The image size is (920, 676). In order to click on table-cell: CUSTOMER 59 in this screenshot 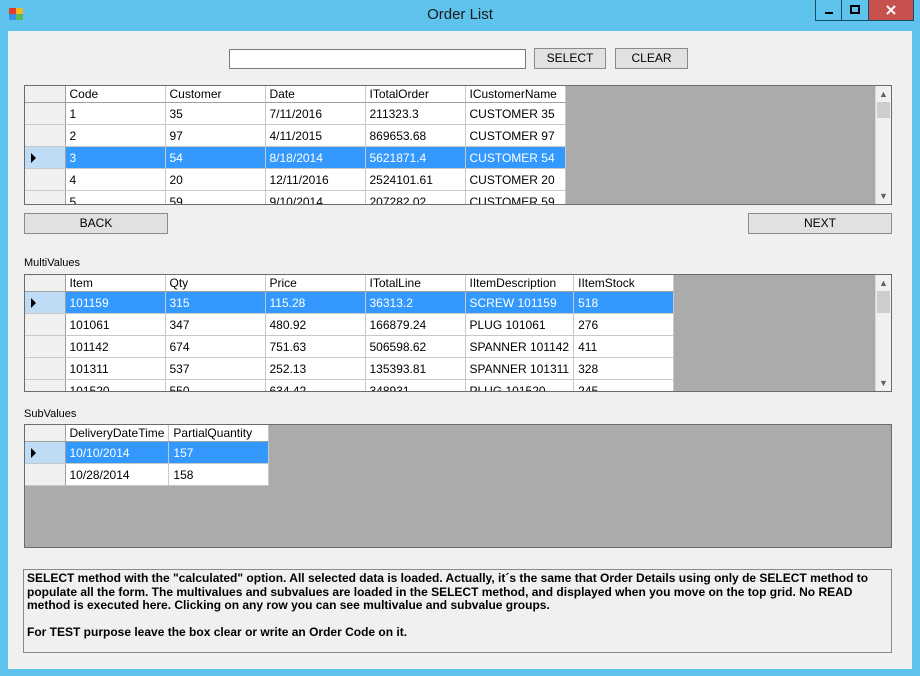, I will do `click(515, 197)`.